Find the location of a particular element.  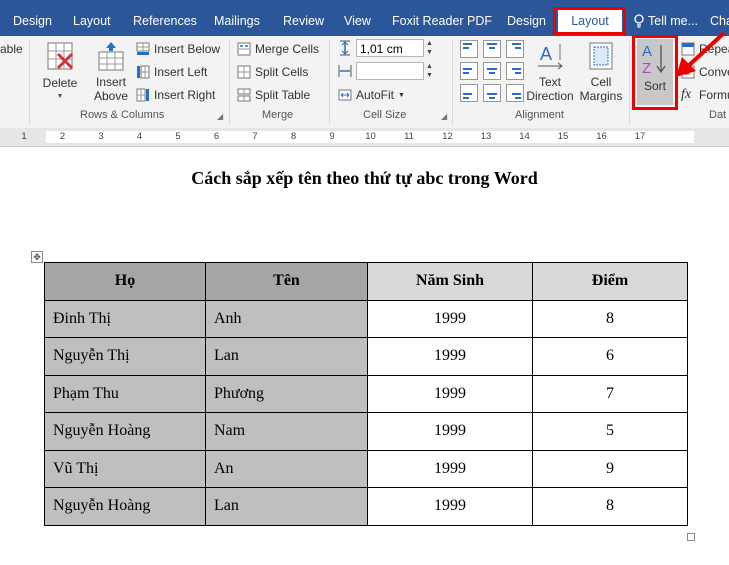

ruler-number: 11 is located at coordinates (409, 136).